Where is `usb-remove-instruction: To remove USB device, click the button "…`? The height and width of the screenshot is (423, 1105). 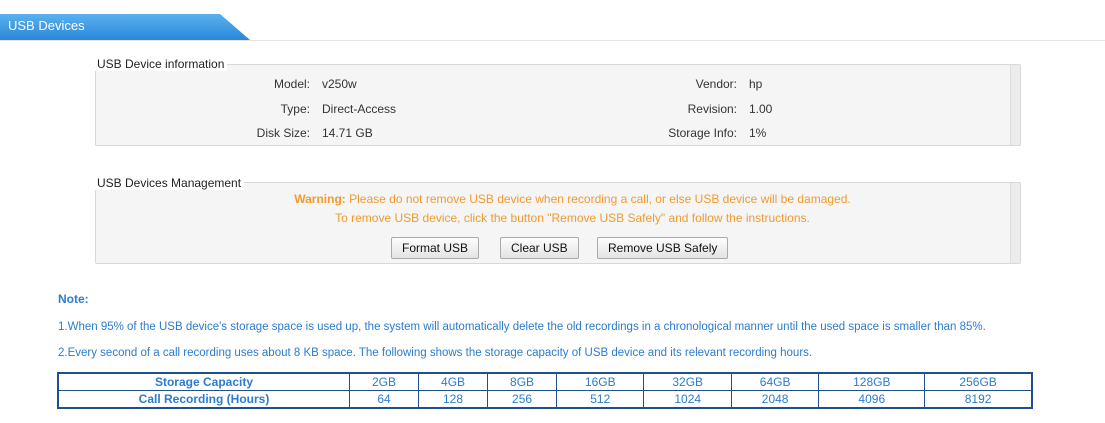 usb-remove-instruction: To remove USB device, click the button "… is located at coordinates (572, 218).